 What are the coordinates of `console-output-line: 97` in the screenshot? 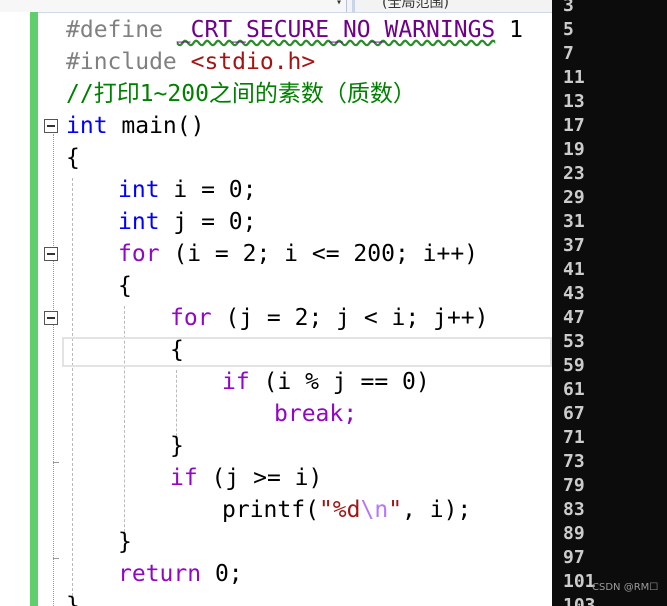 It's located at (574, 557).